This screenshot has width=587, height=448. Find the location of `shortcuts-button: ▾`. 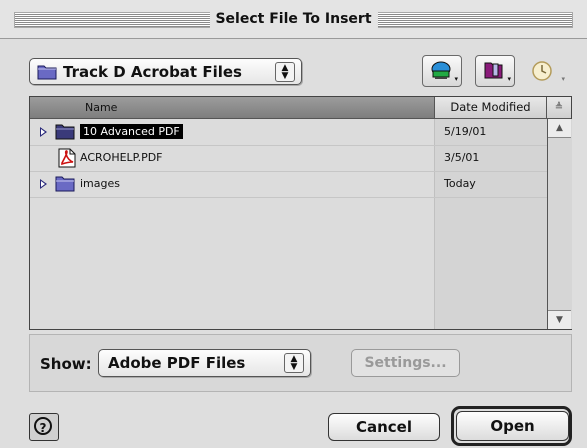

shortcuts-button: ▾ is located at coordinates (442, 71).